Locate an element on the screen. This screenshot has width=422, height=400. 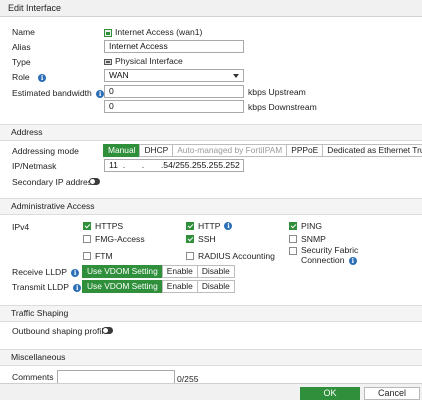
ip-netmask-label: IP/Netmask is located at coordinates (34, 166).